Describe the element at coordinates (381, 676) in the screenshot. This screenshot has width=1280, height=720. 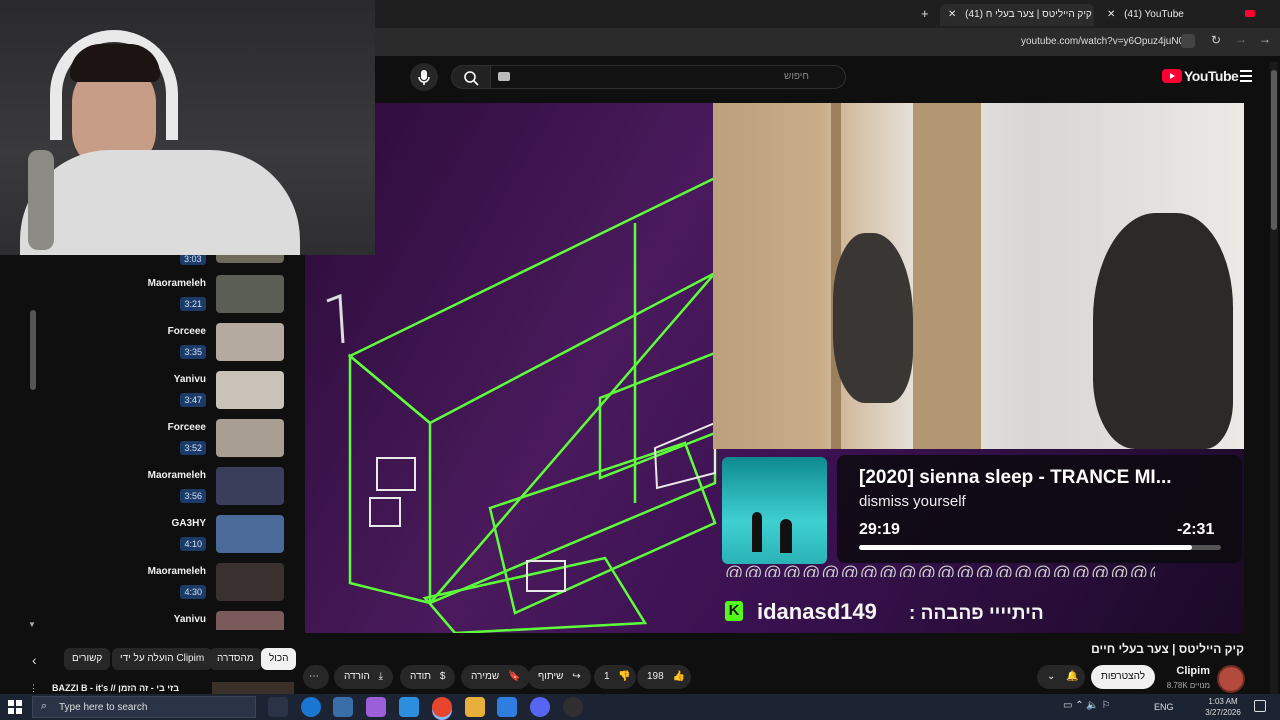
I see `download-icon: ⤓` at that location.